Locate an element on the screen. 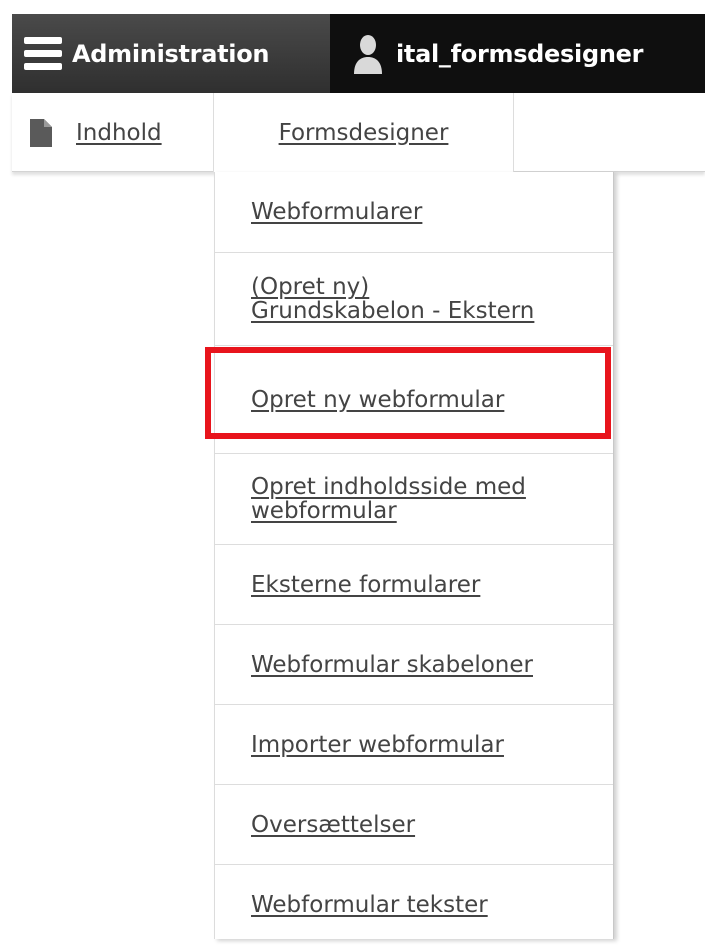  menu-item-importer-webformular: Importer webformular is located at coordinates (414, 745).